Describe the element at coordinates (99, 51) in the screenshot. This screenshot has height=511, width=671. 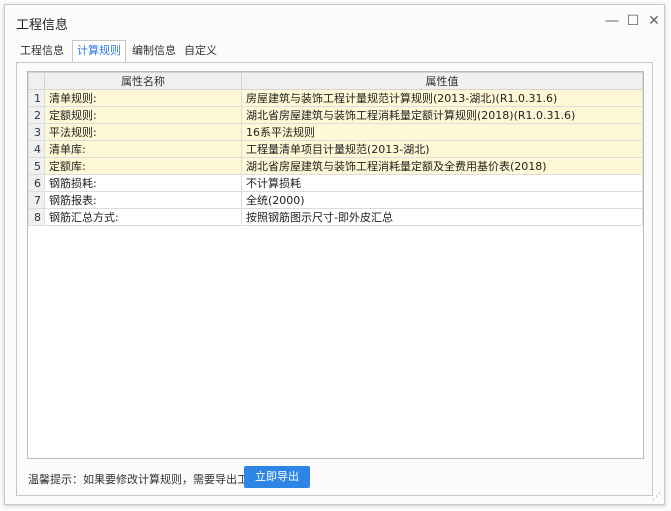
I see `tab-calc-rules: 计算规则` at that location.